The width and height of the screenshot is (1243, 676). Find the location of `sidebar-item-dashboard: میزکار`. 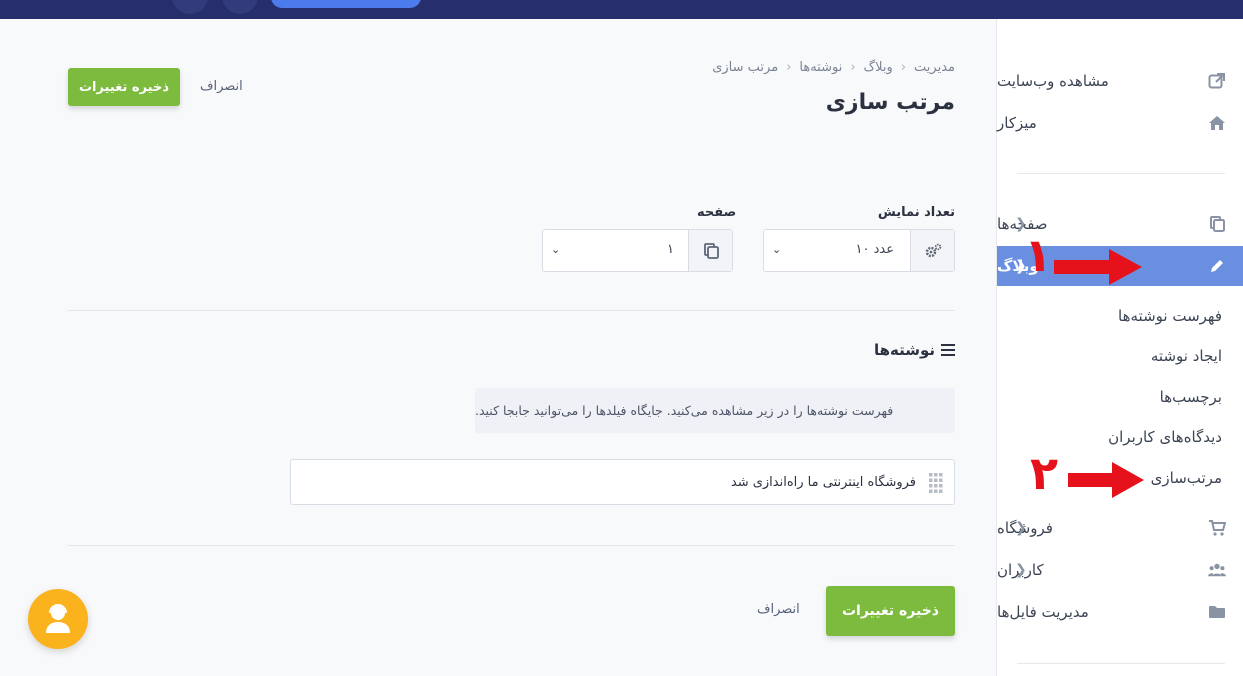

sidebar-item-dashboard: میزکار is located at coordinates (1120, 123).